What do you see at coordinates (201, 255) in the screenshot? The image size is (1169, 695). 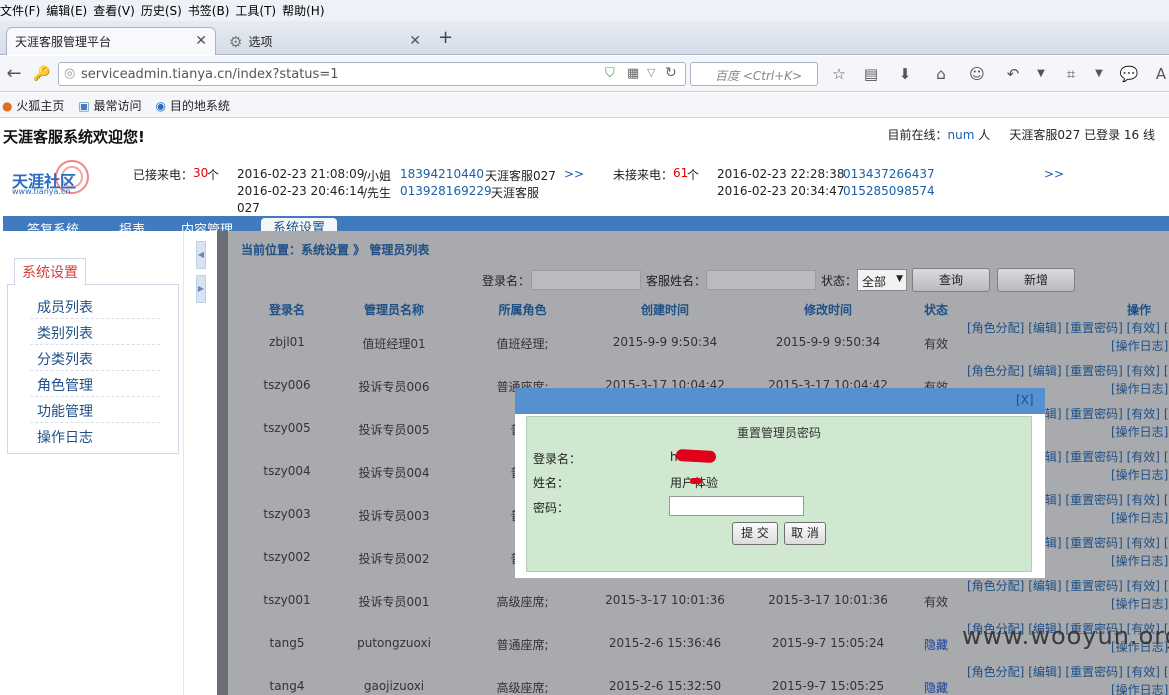 I see `scroll-left-arrow-icon: ◀` at bounding box center [201, 255].